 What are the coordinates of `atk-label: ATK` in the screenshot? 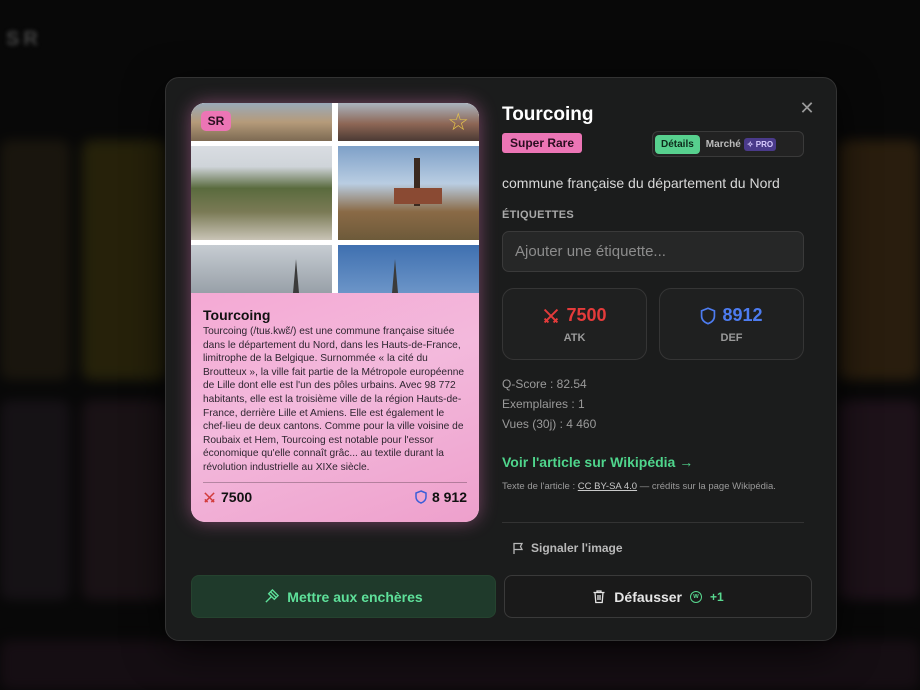 It's located at (574, 338).